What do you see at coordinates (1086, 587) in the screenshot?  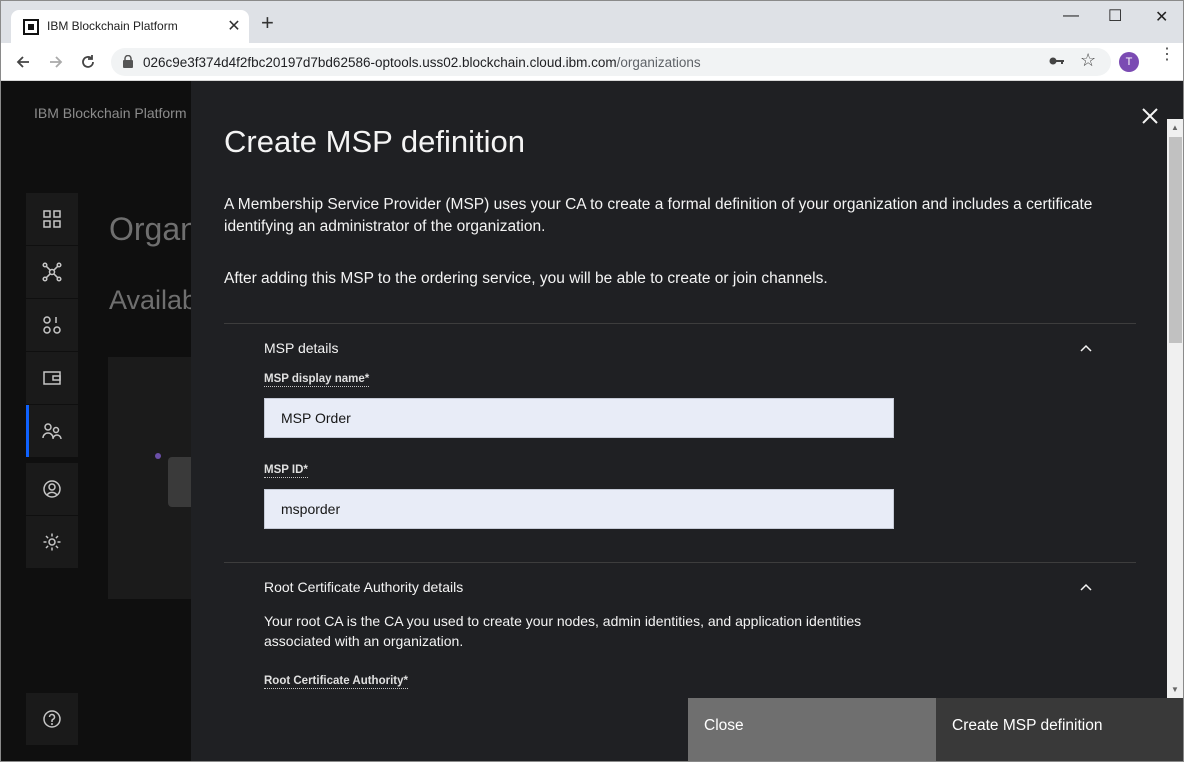 I see `root-ca-chevron-up-icon` at bounding box center [1086, 587].